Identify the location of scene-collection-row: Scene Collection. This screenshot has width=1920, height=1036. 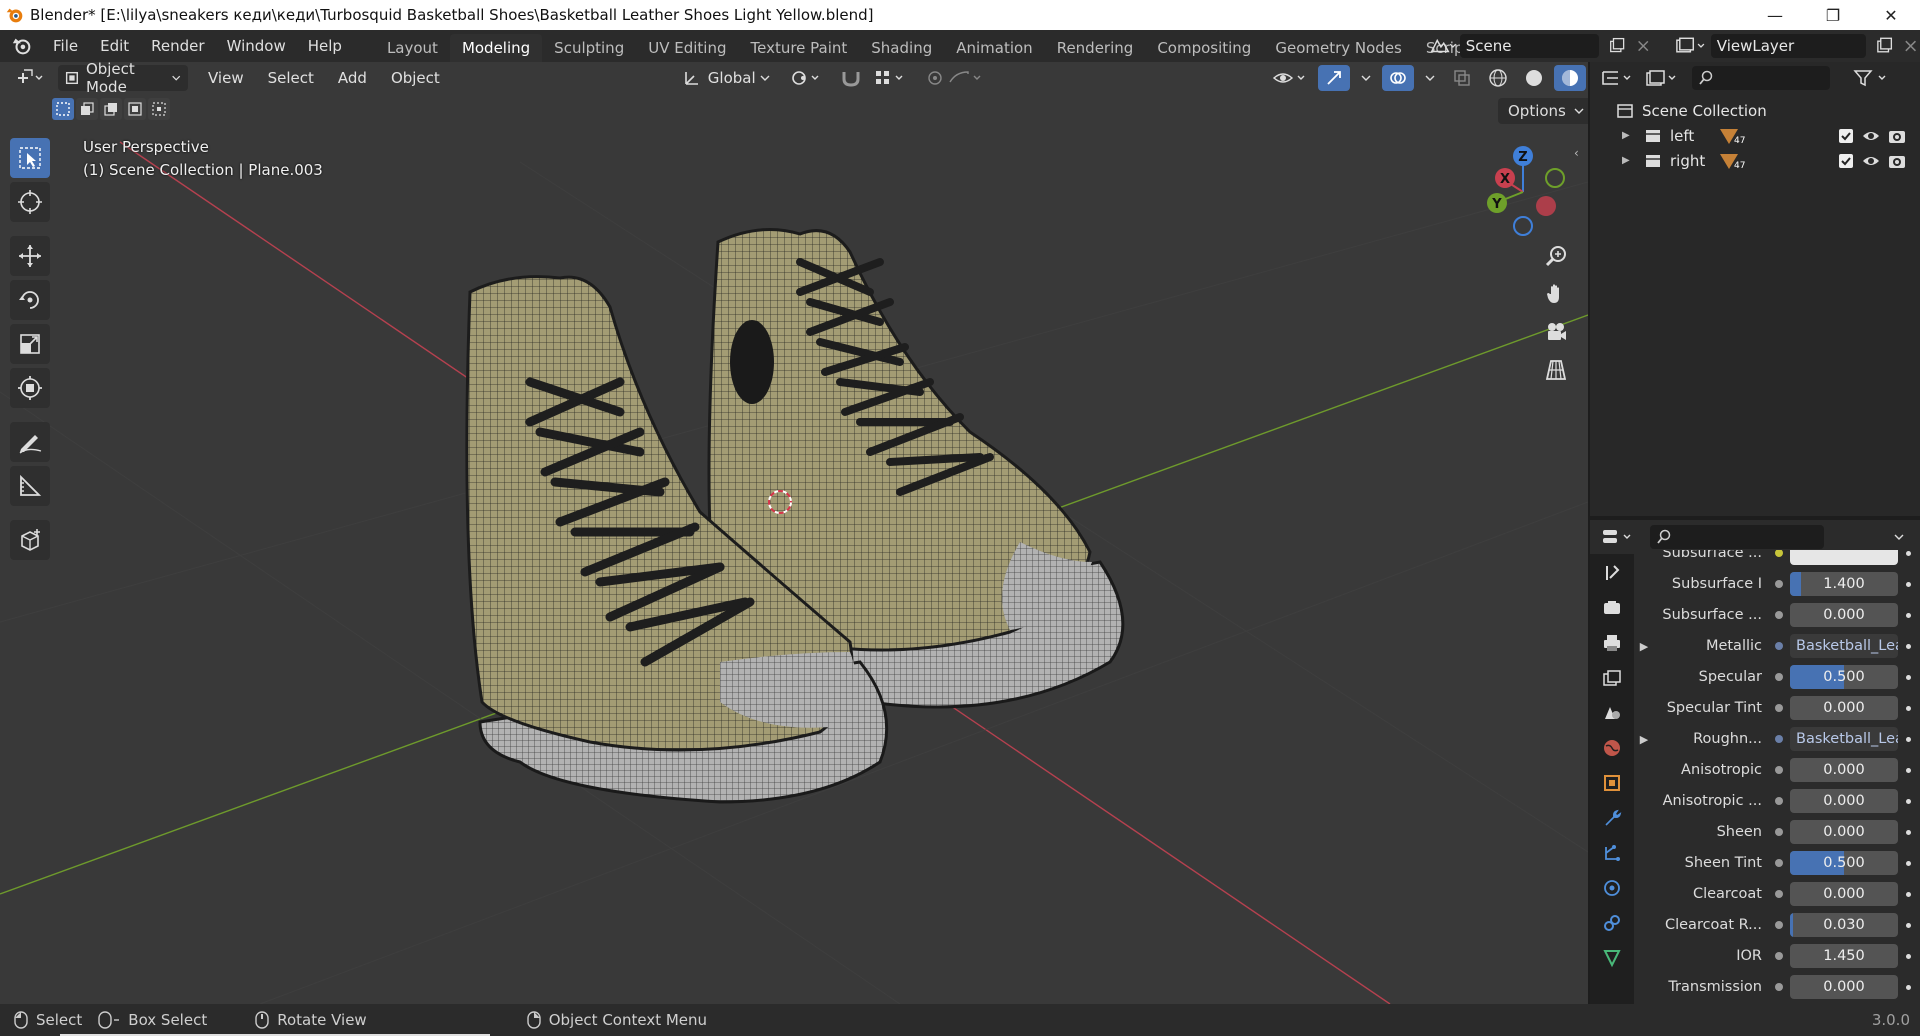
(1755, 110).